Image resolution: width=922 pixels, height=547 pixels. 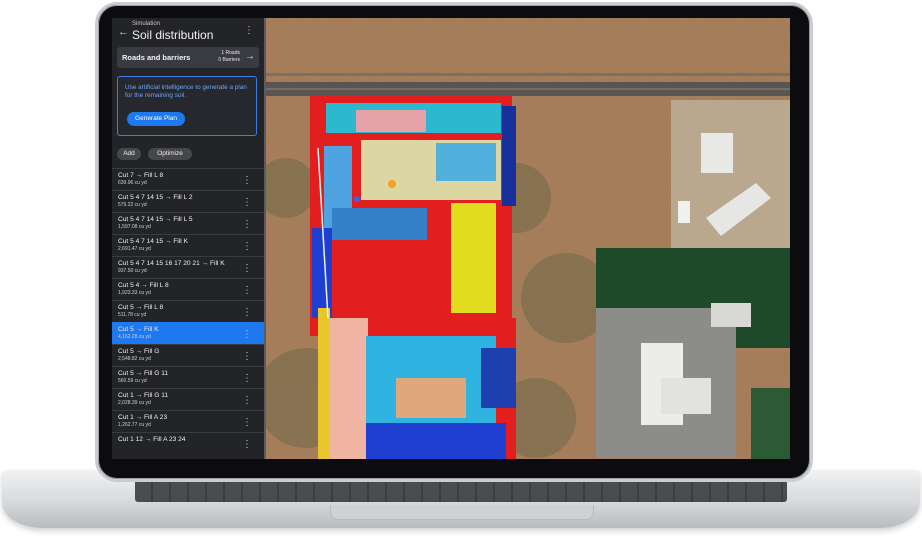 I want to click on list-item: Cut 5 4 → Fill L 8 1,923.33 cu yd ⋮, so click(x=188, y=289).